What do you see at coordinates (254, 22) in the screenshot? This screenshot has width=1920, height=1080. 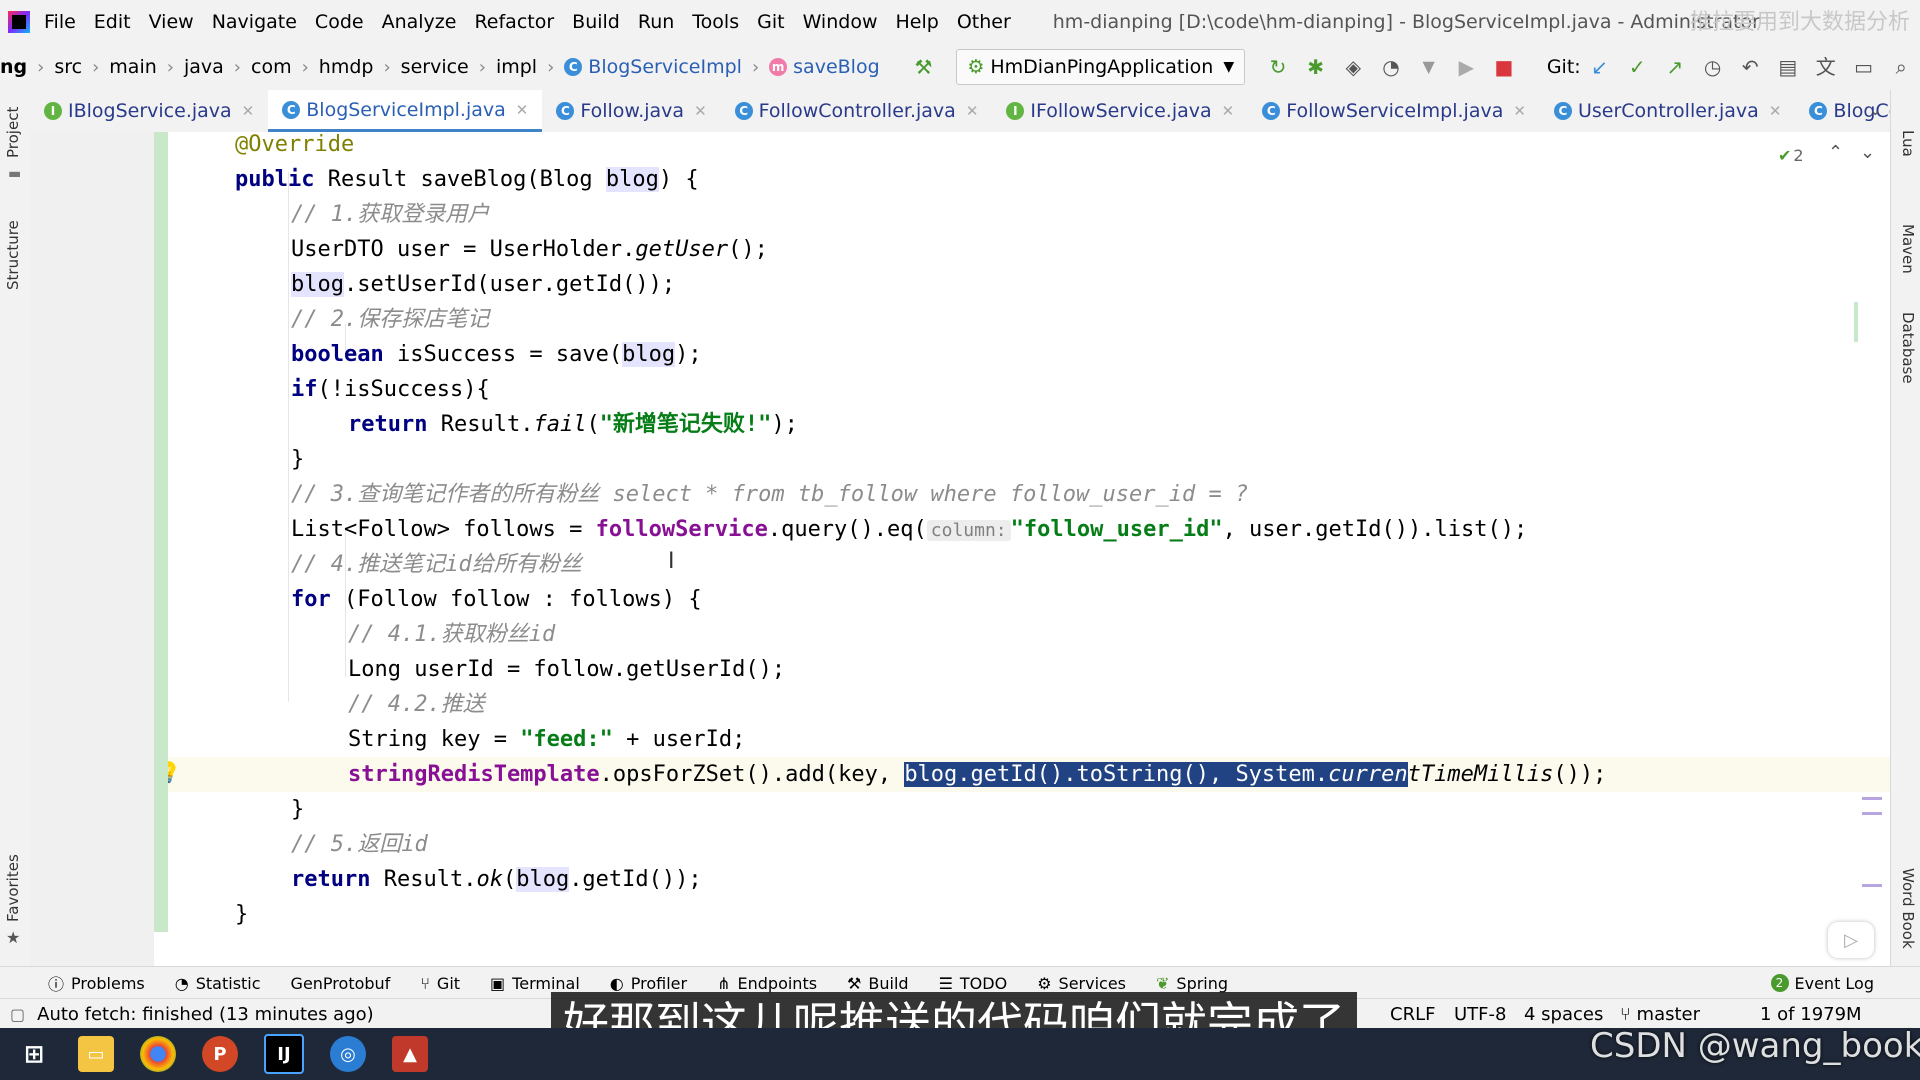 I see `menu-navigate: Navigate` at bounding box center [254, 22].